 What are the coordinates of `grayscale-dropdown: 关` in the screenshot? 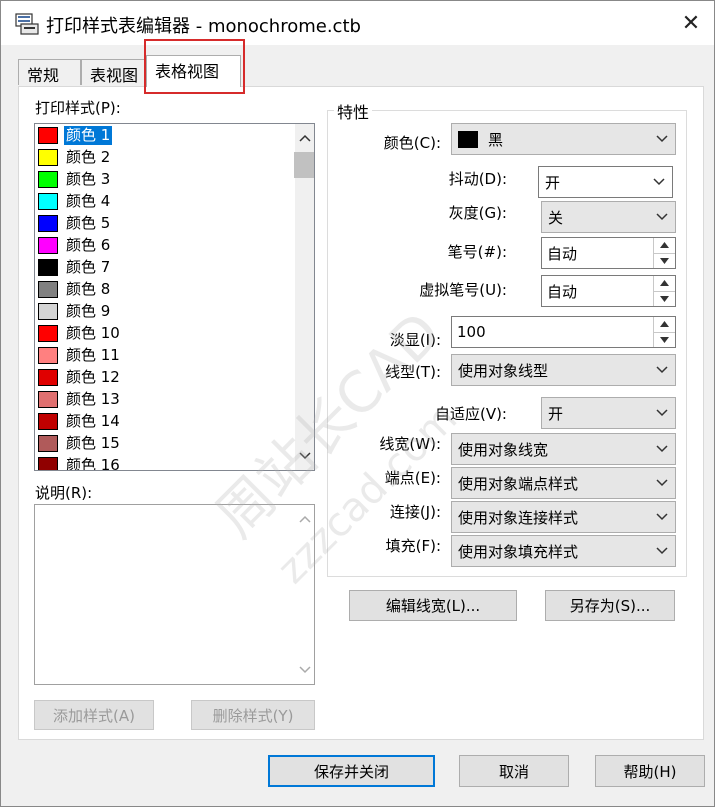 It's located at (608, 217).